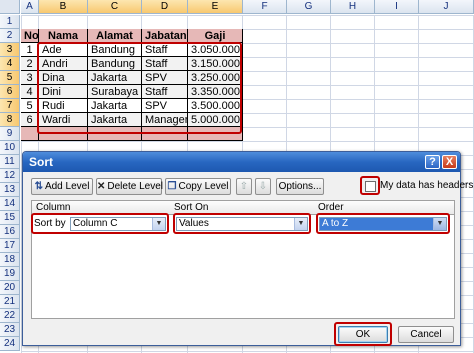 The width and height of the screenshot is (474, 353). Describe the element at coordinates (215, 36) in the screenshot. I see `table-header-cell: Gaji` at that location.